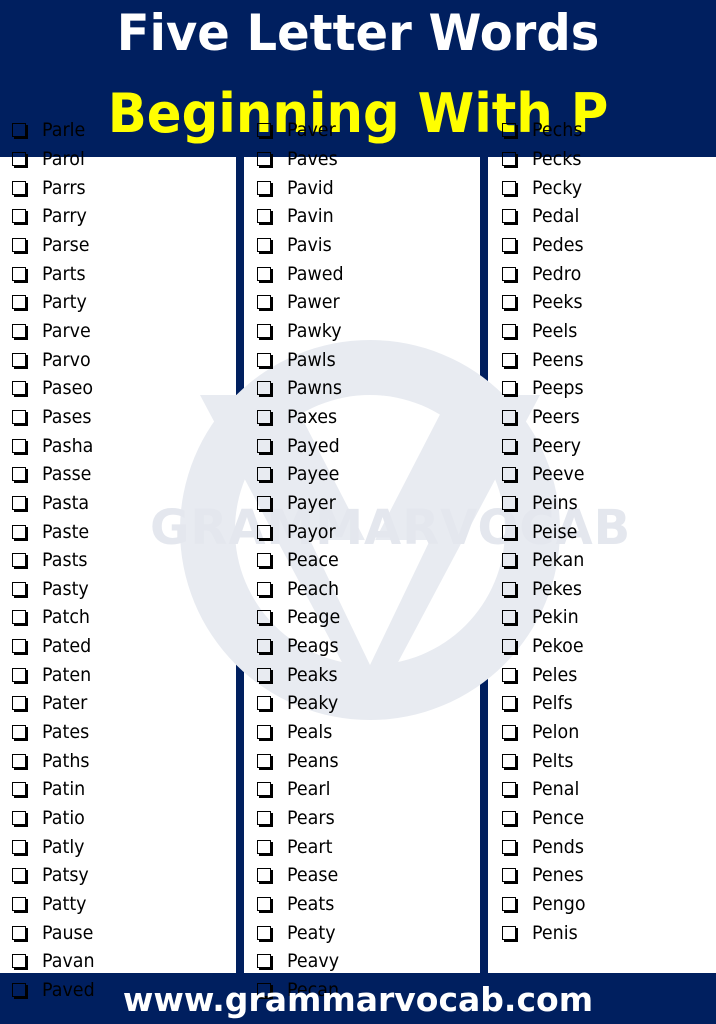  What do you see at coordinates (54, 904) in the screenshot?
I see `word-list-item: Patty` at bounding box center [54, 904].